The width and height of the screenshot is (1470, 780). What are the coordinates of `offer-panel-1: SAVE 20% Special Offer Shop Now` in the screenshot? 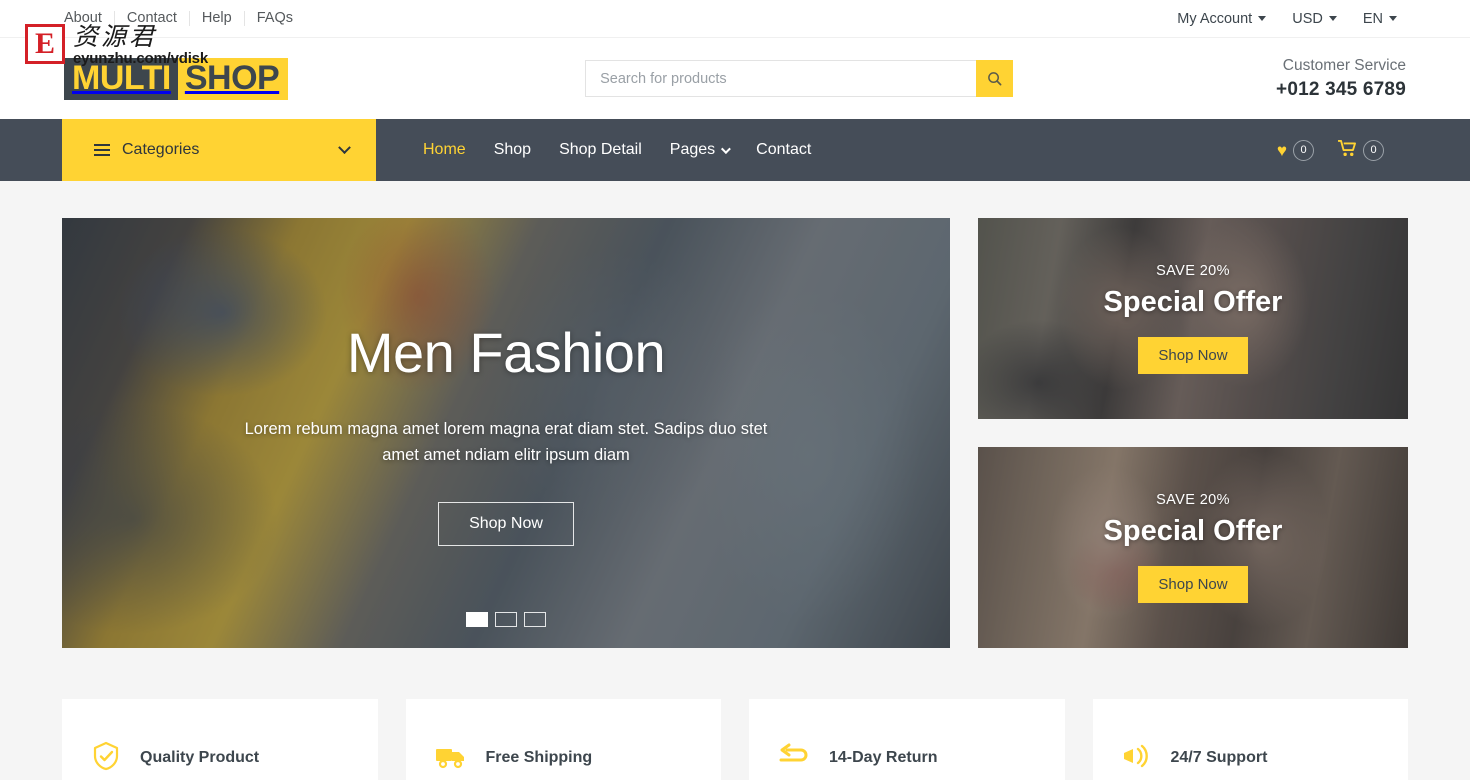 It's located at (1193, 318).